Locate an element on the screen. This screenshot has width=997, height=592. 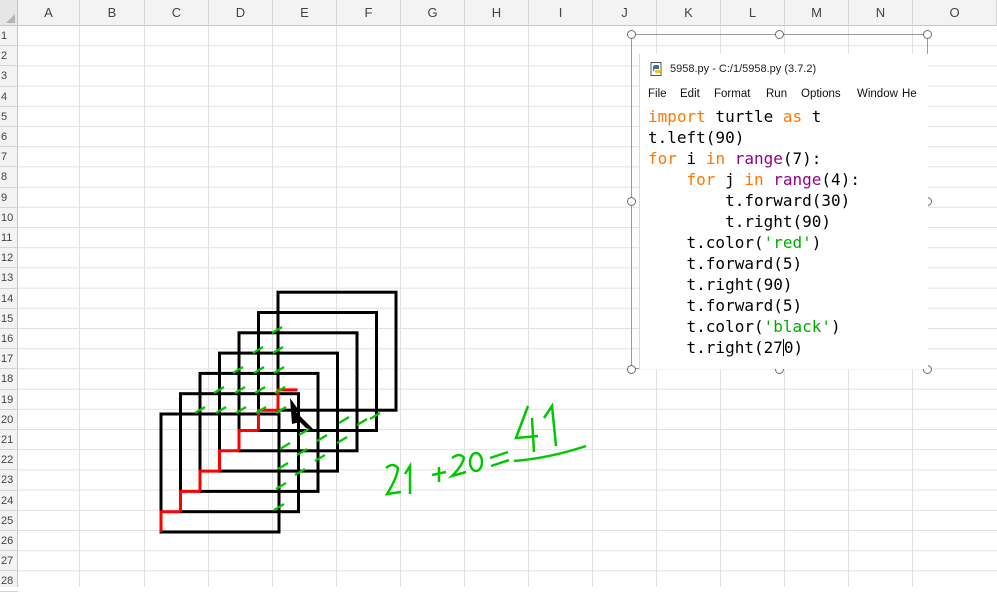
handwritten-annotation is located at coordinates (485, 449).